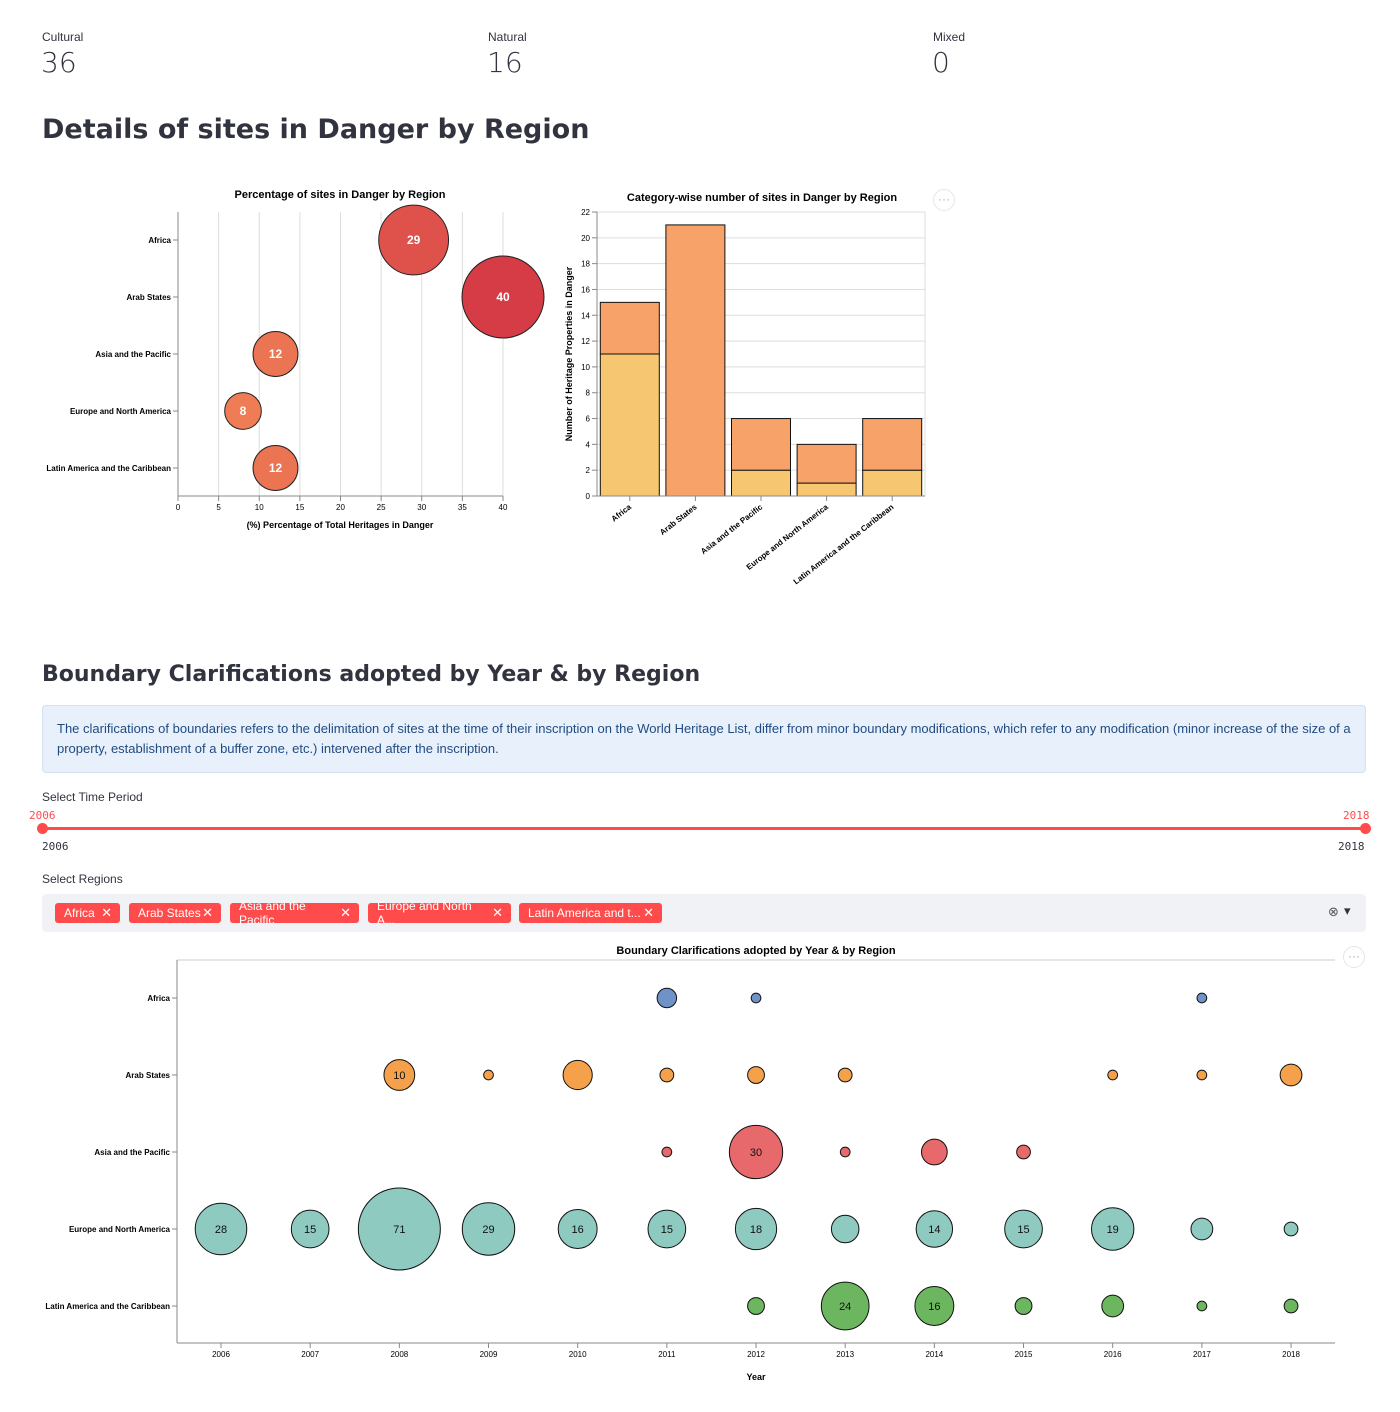 Image resolution: width=1400 pixels, height=1412 pixels. What do you see at coordinates (756, 1075) in the screenshot?
I see `chart3-bubble-arab-states-2012` at bounding box center [756, 1075].